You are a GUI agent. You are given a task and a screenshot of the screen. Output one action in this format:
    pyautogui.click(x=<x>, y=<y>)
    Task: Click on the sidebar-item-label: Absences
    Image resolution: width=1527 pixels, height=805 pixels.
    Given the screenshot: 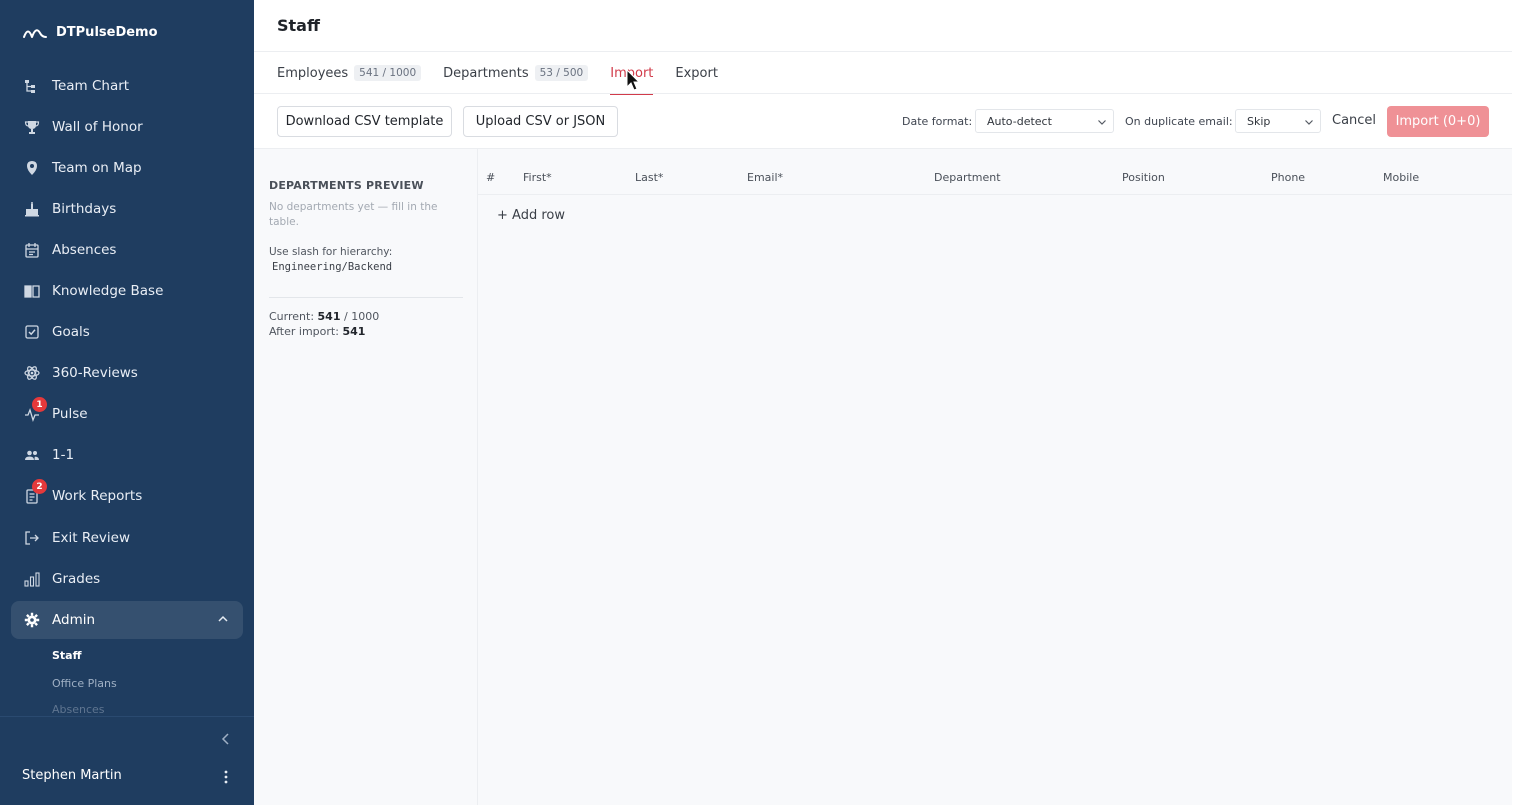 What is the action you would take?
    pyautogui.click(x=84, y=249)
    